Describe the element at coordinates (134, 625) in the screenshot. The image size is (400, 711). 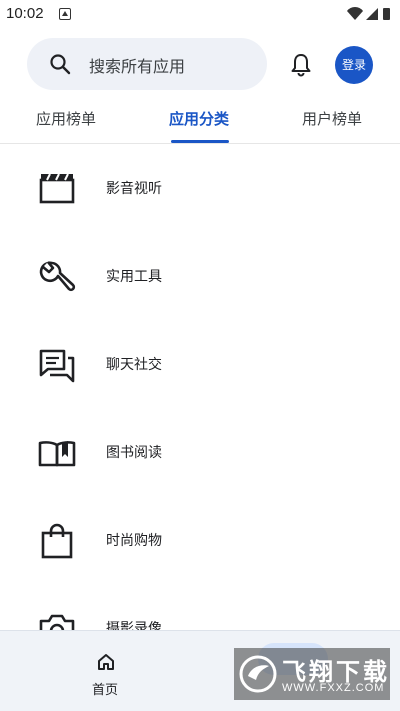
I see `category-label: 摄影录像` at that location.